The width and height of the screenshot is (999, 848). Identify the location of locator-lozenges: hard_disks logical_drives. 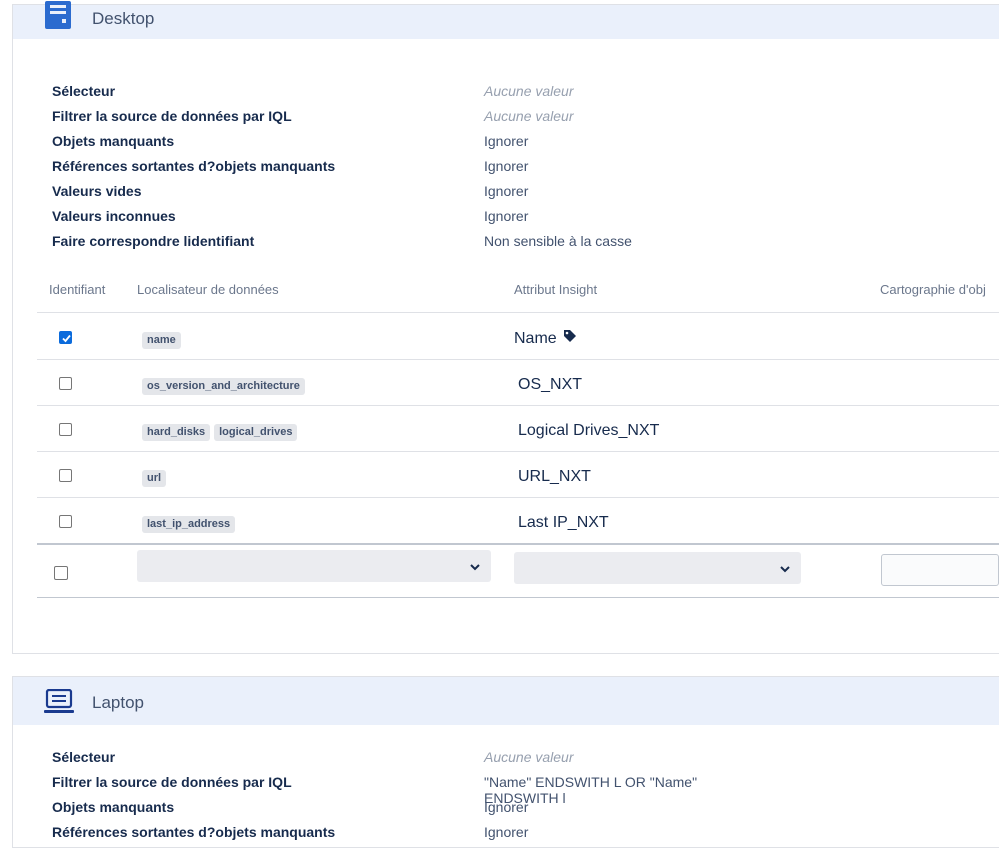
(220, 432).